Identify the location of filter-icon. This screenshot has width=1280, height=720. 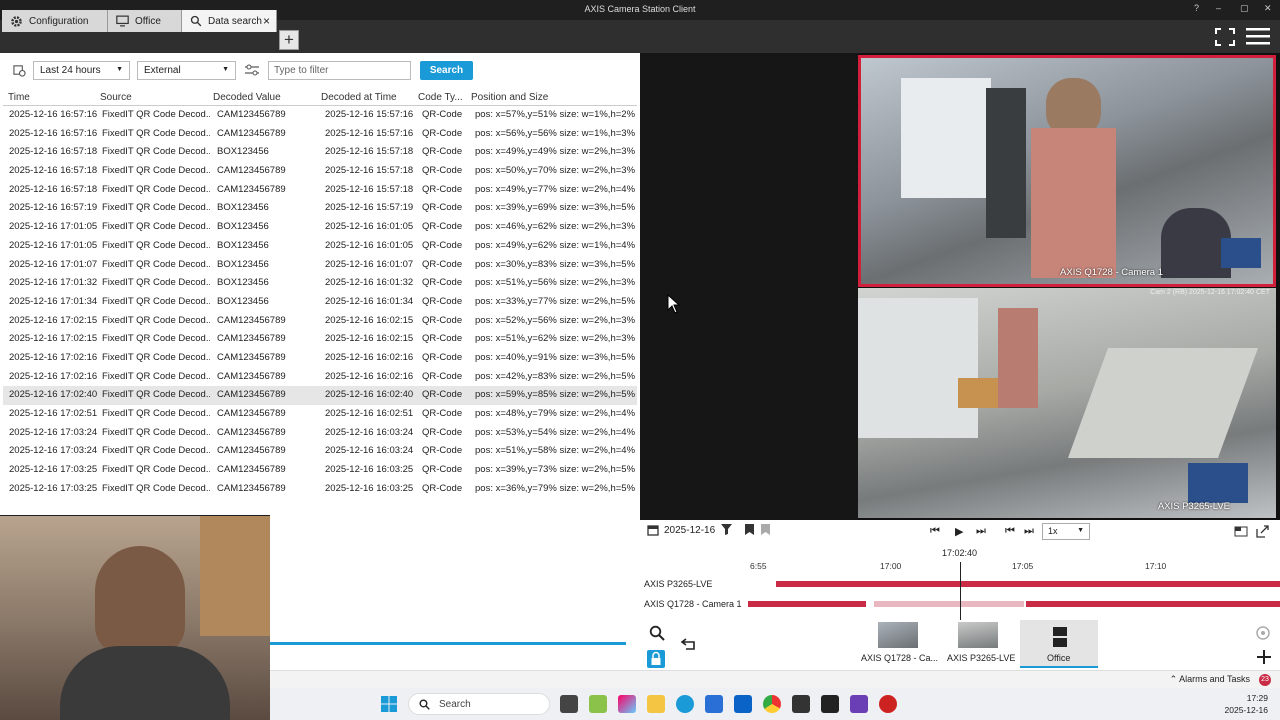
(726, 529).